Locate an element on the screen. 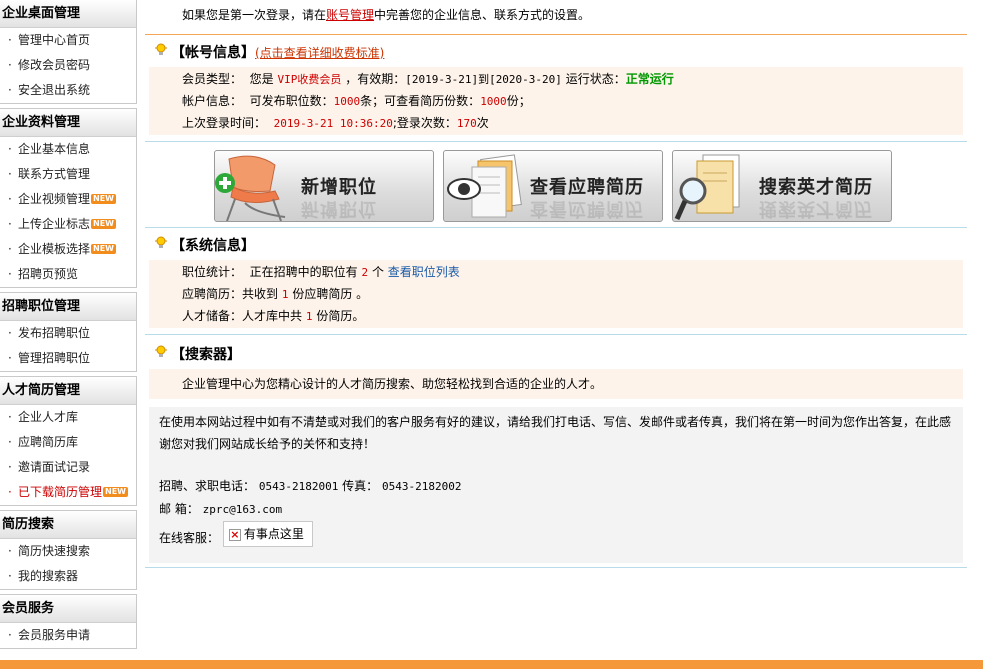 This screenshot has width=983, height=669. sidebar-item: · 企业基本信息 is located at coordinates (68, 149).